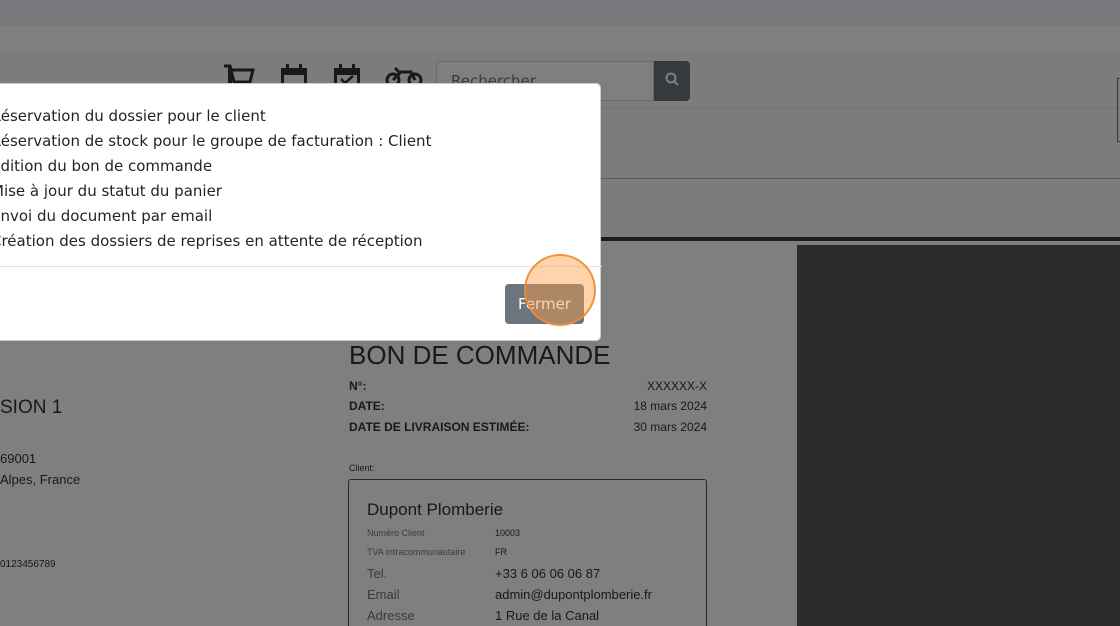 The width and height of the screenshot is (1120, 626). I want to click on client-number-value: 10003, so click(508, 533).